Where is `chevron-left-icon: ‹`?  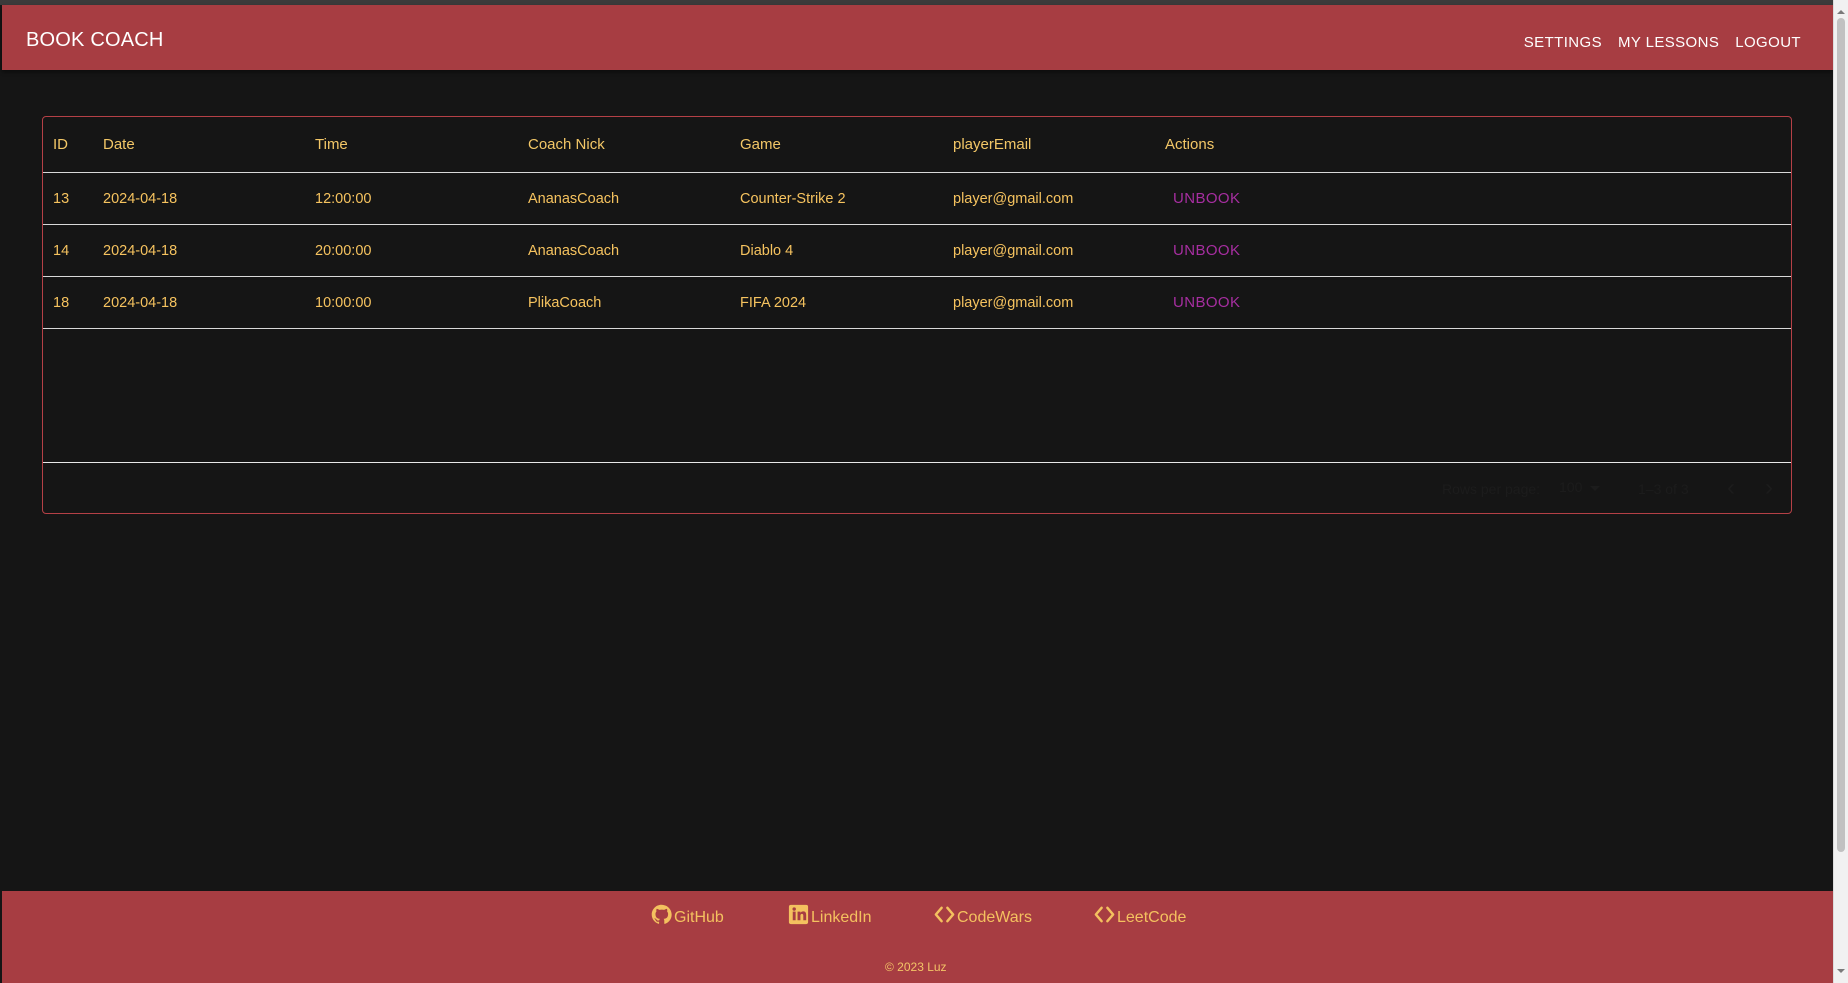 chevron-left-icon: ‹ is located at coordinates (1731, 488).